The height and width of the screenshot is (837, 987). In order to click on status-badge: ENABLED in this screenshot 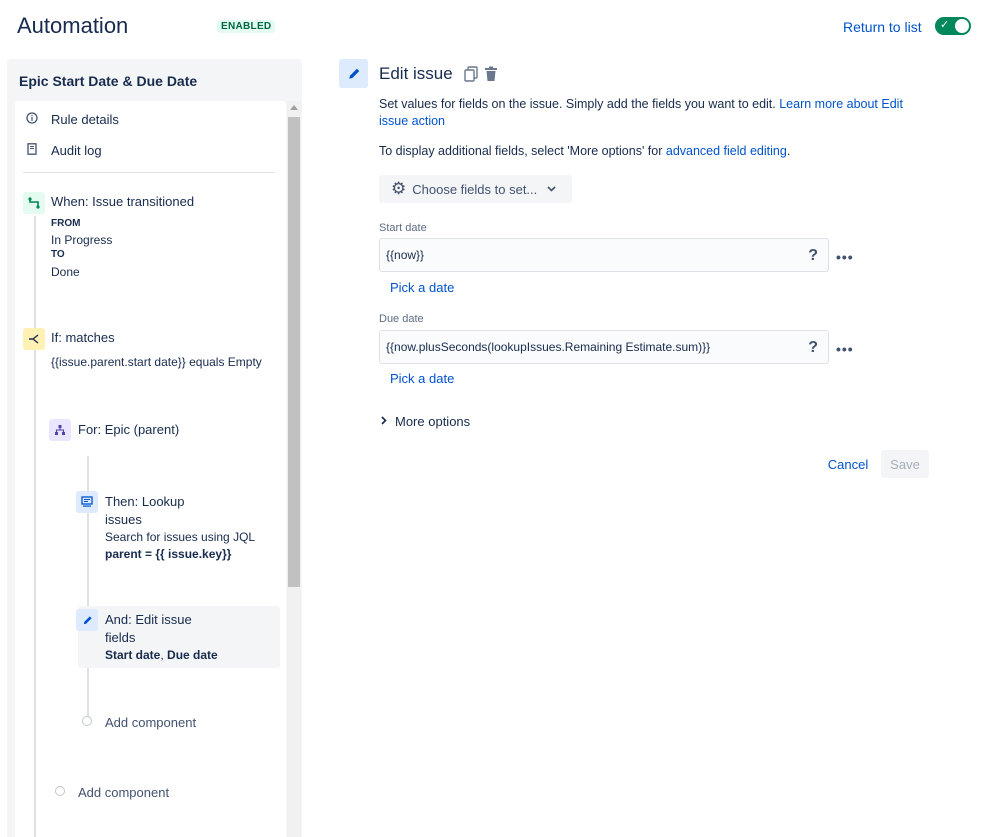, I will do `click(246, 26)`.